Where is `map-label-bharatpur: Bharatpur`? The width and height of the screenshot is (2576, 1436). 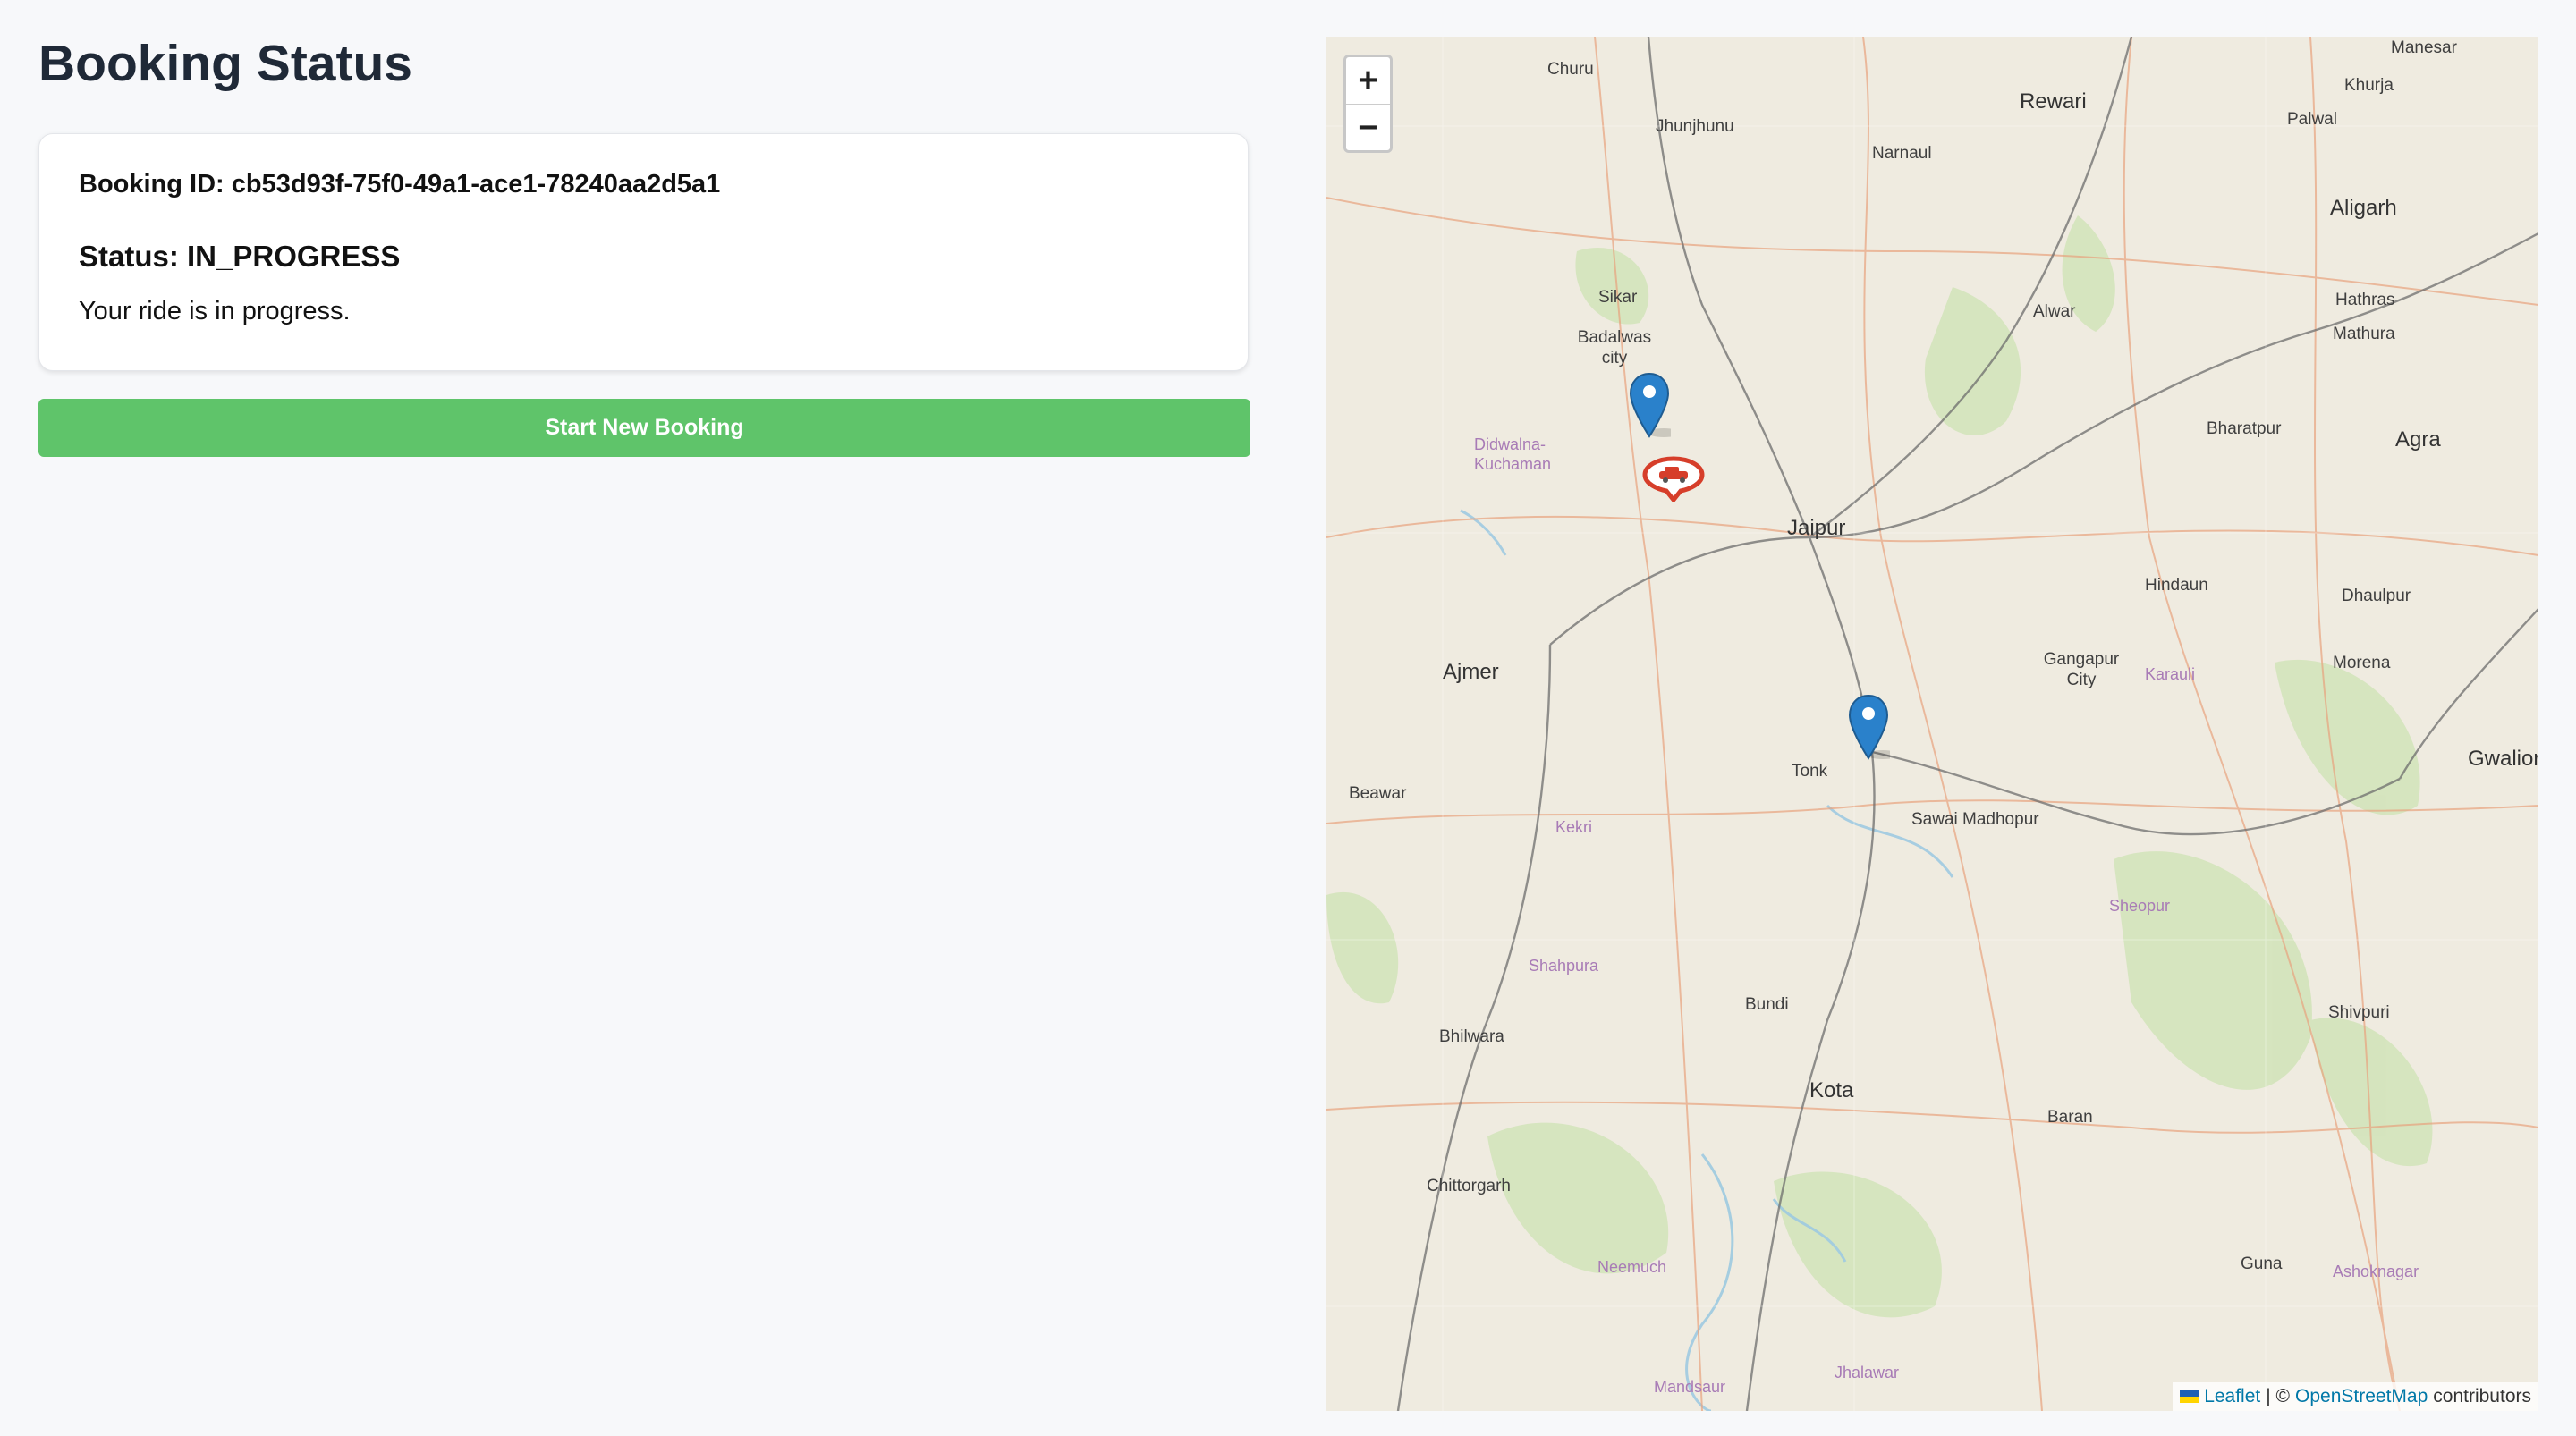
map-label-bharatpur: Bharatpur is located at coordinates (2244, 428).